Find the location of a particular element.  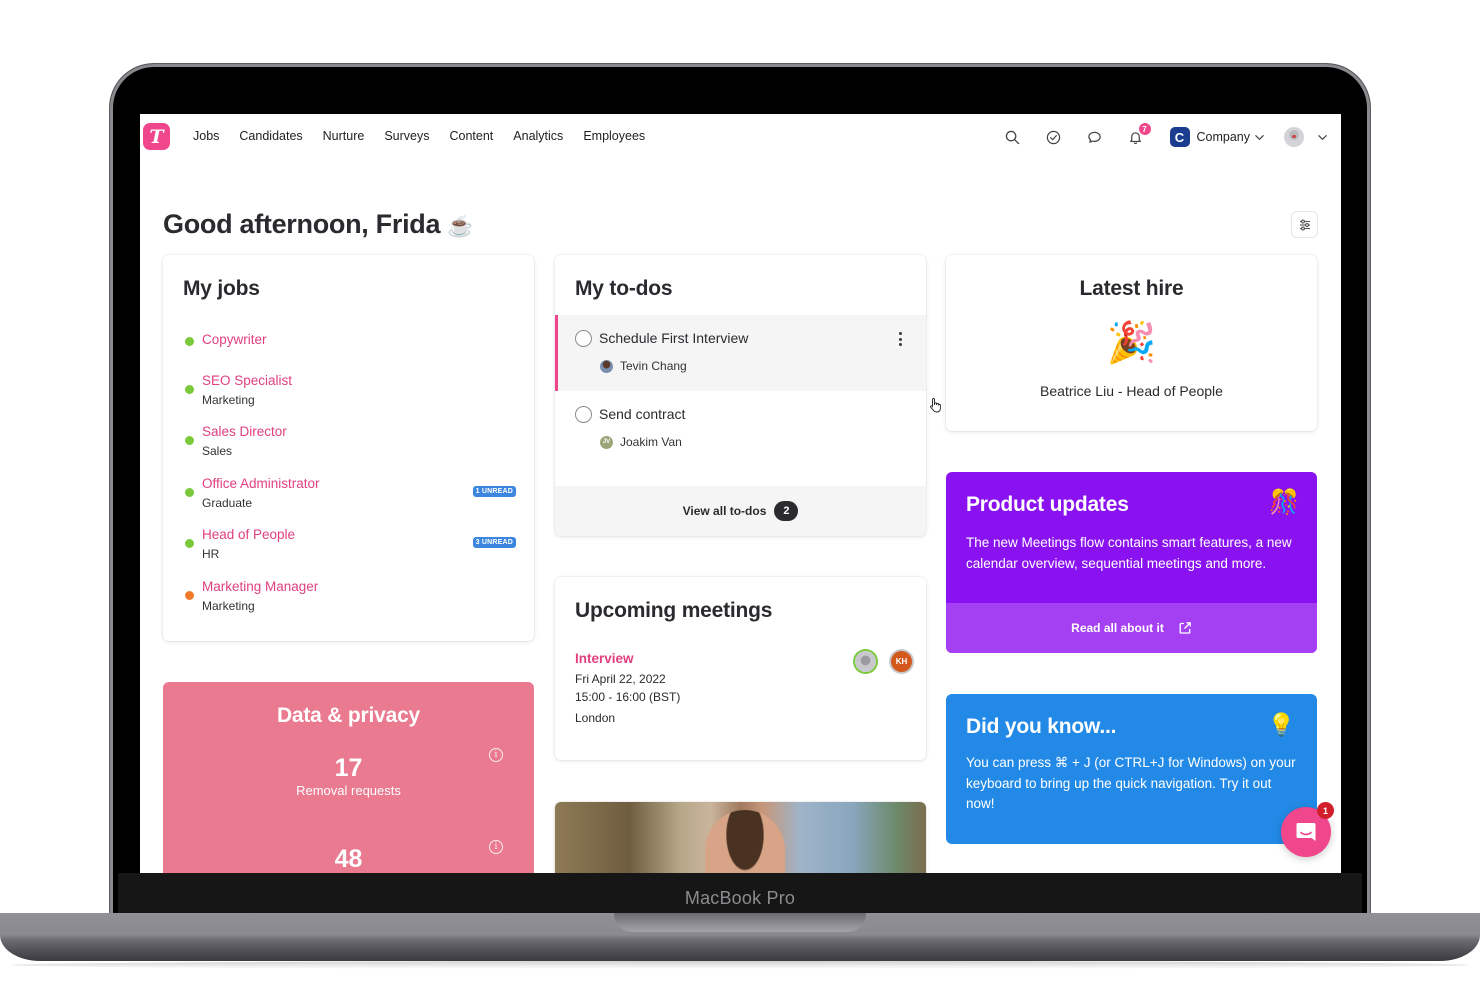

data-privacy-title: Data & privacy is located at coordinates (348, 715).